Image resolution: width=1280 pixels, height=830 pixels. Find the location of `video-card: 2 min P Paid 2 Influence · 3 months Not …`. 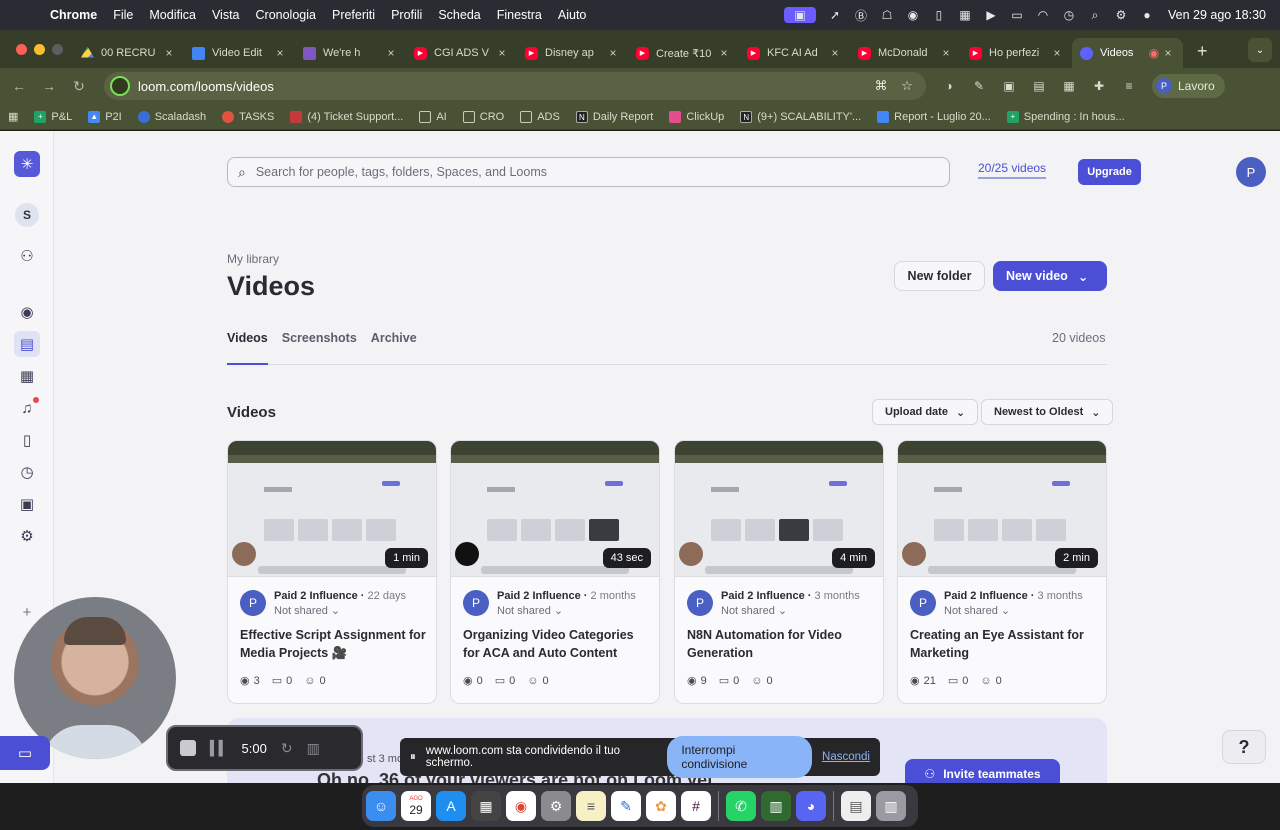

video-card: 2 min P Paid 2 Influence · 3 months Not … is located at coordinates (1002, 572).